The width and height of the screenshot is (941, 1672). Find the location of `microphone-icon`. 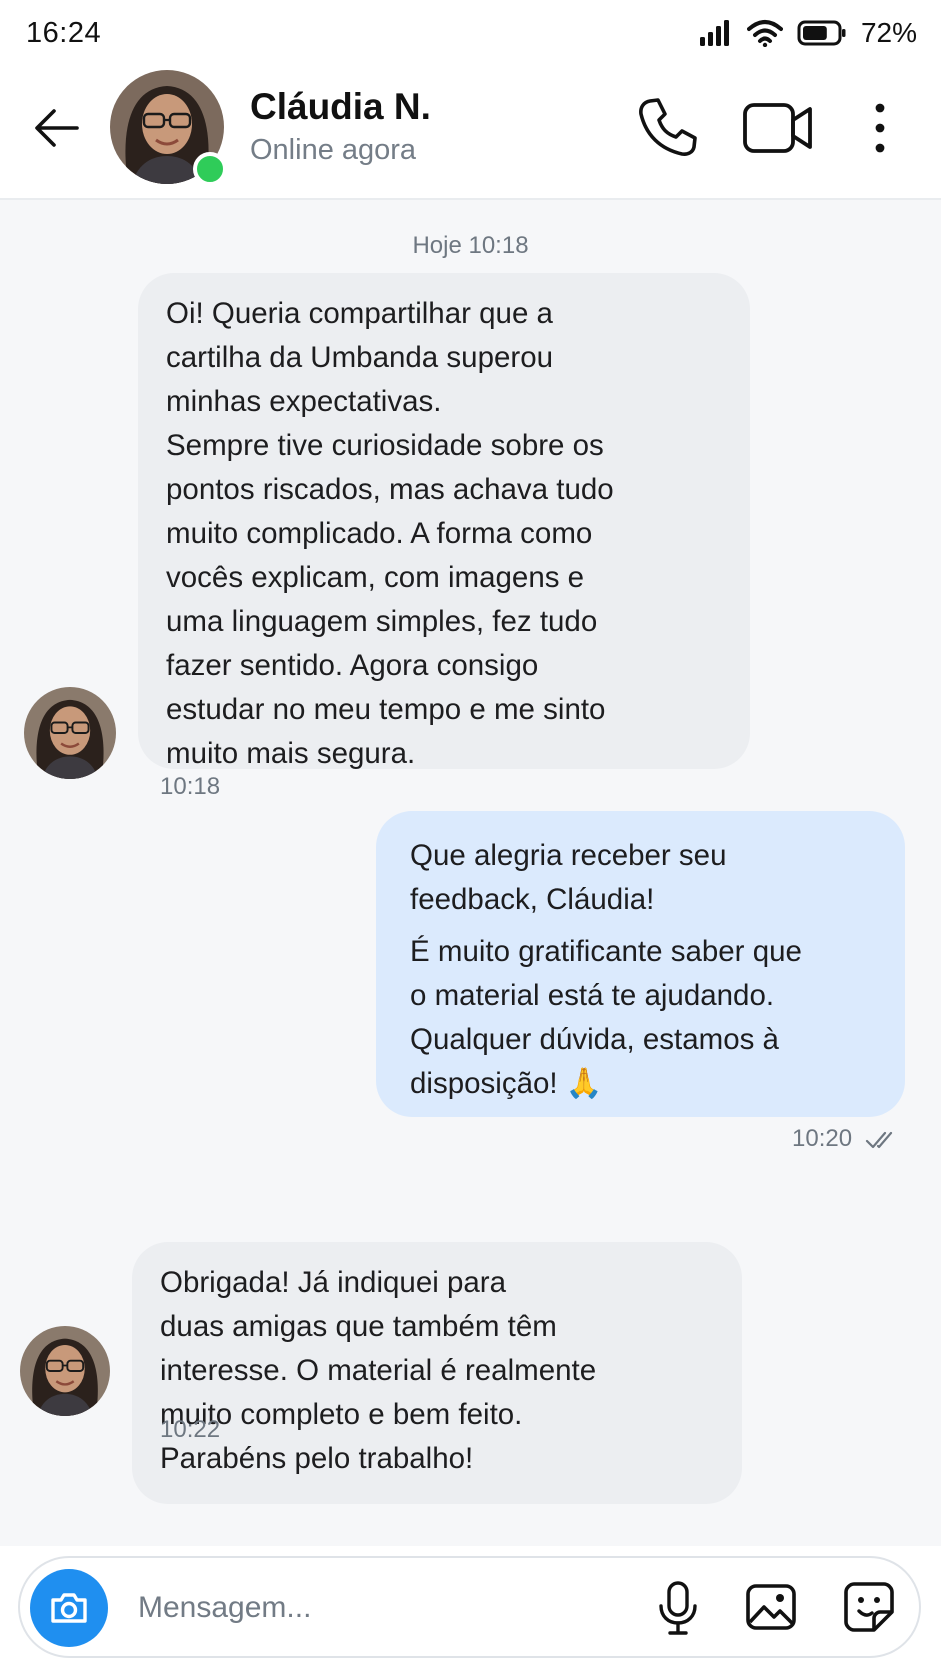

microphone-icon is located at coordinates (678, 1608).